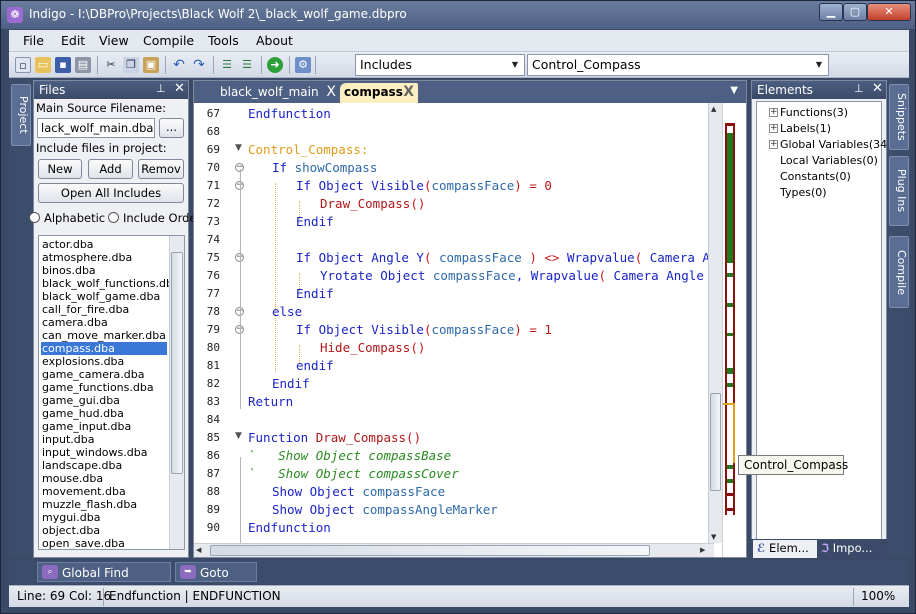 The width and height of the screenshot is (916, 614). I want to click on file-list-item: movement.dba, so click(104, 491).